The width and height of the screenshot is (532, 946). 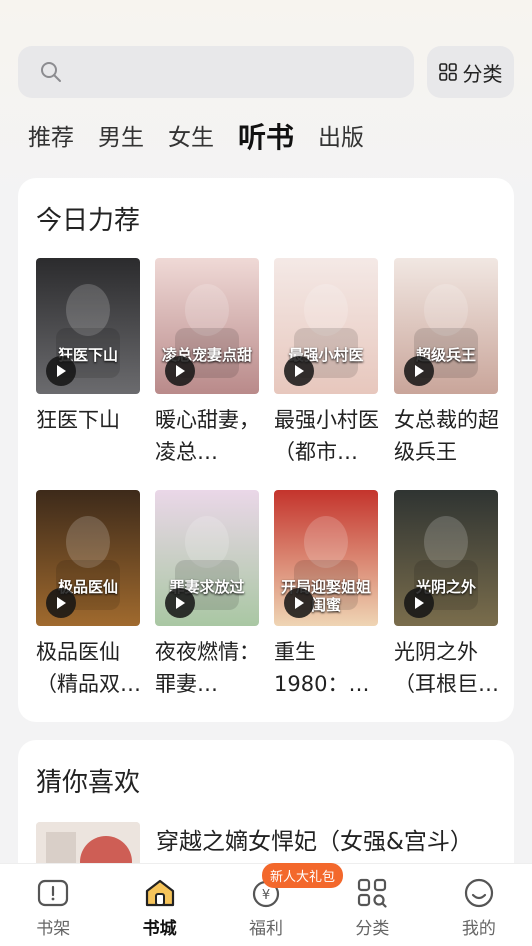 I want to click on category-button: 分类, so click(x=470, y=72).